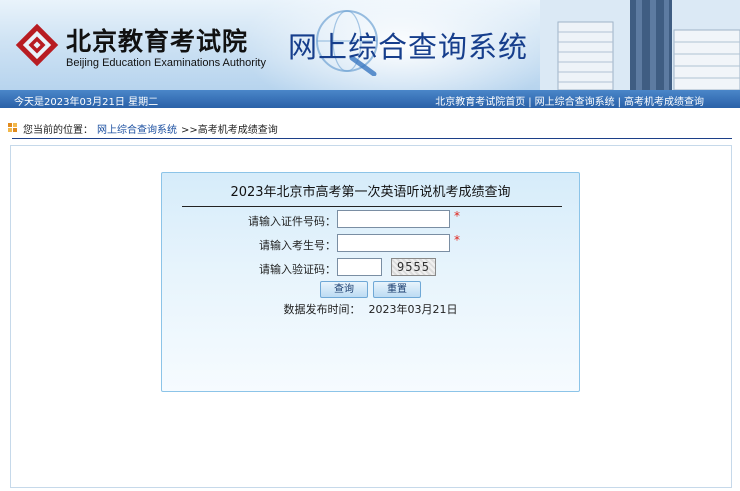  Describe the element at coordinates (297, 269) in the screenshot. I see `captcha-label: 请输入验证码：` at that location.